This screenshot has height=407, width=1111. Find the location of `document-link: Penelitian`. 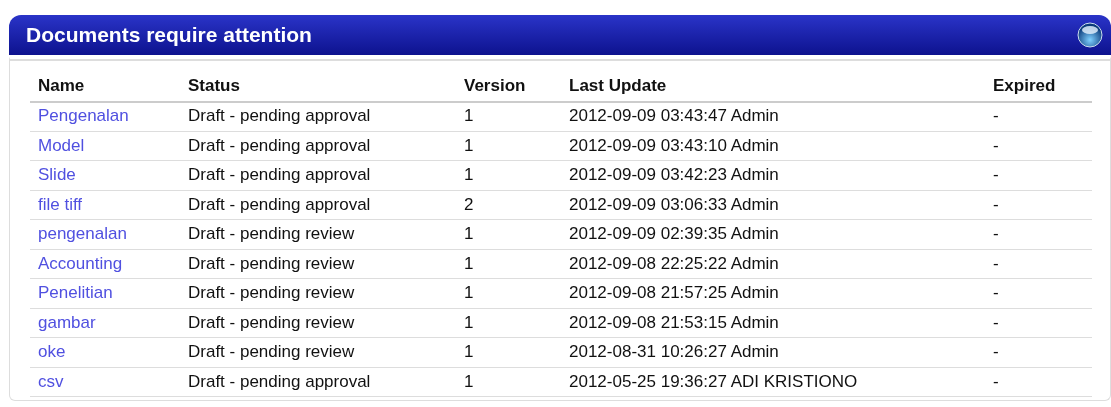

document-link: Penelitian is located at coordinates (75, 293).